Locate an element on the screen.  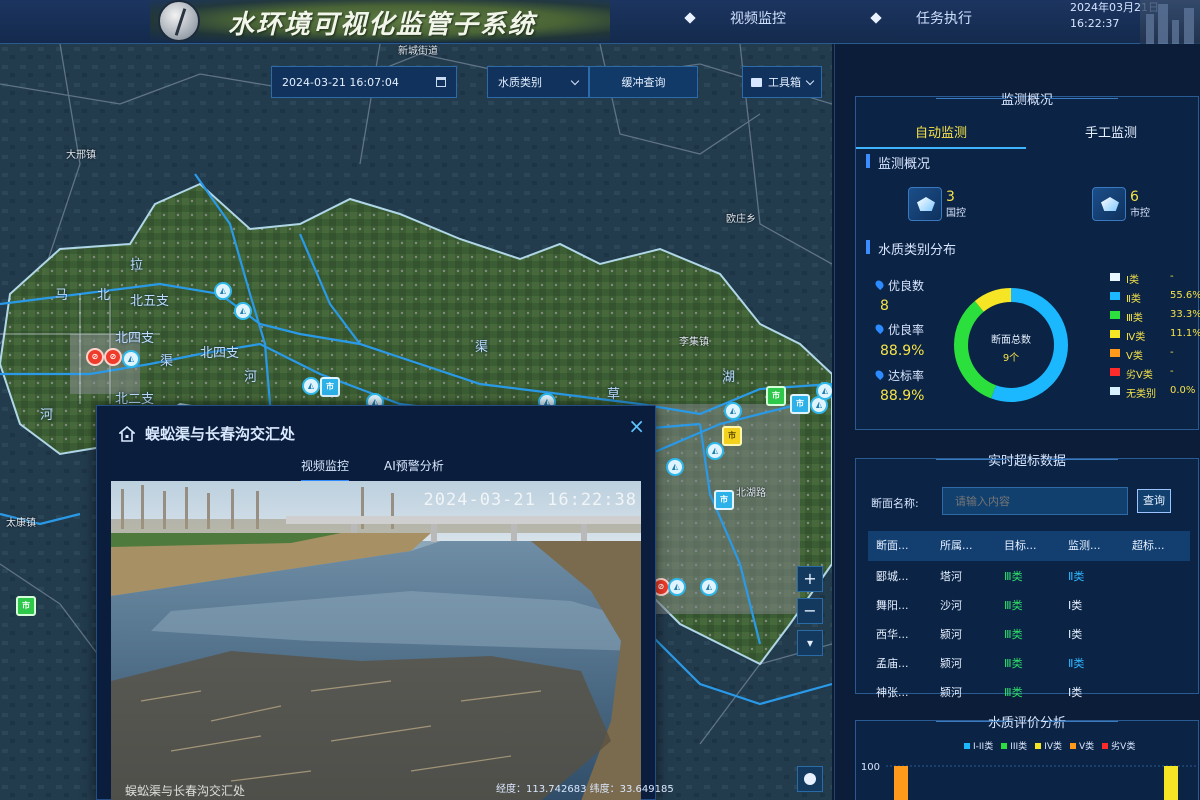
zoom-out-button: − is located at coordinates (810, 611).